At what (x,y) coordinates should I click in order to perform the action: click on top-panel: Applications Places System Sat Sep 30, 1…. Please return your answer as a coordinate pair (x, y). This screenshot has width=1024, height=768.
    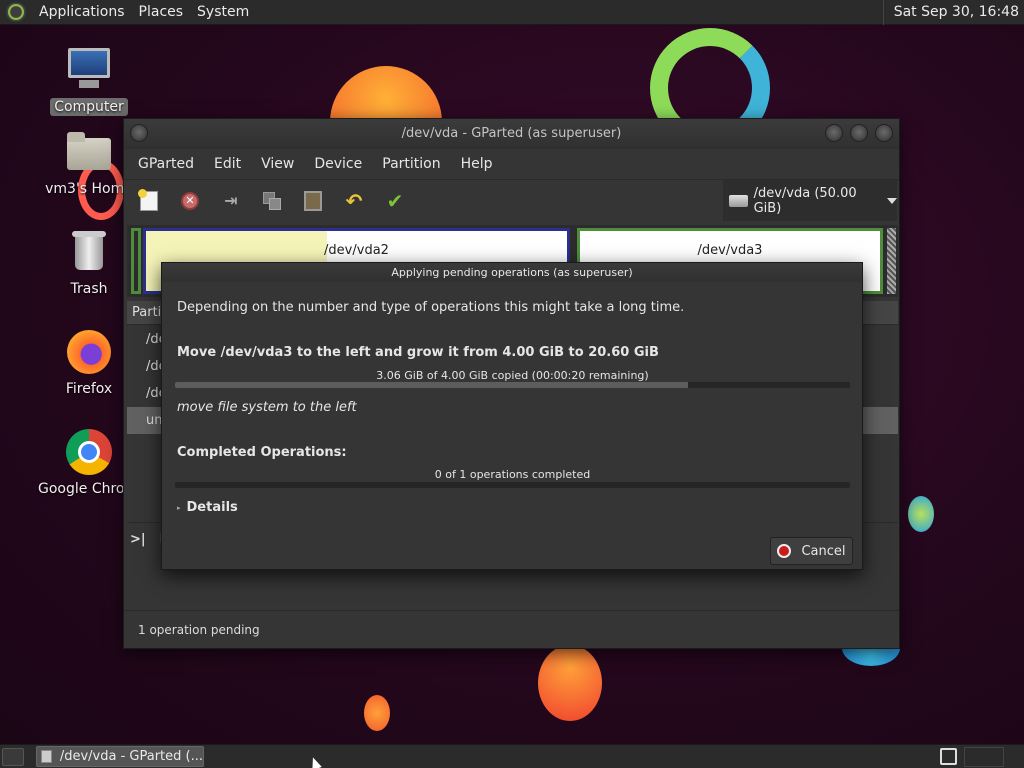
    Looking at the image, I should click on (512, 12).